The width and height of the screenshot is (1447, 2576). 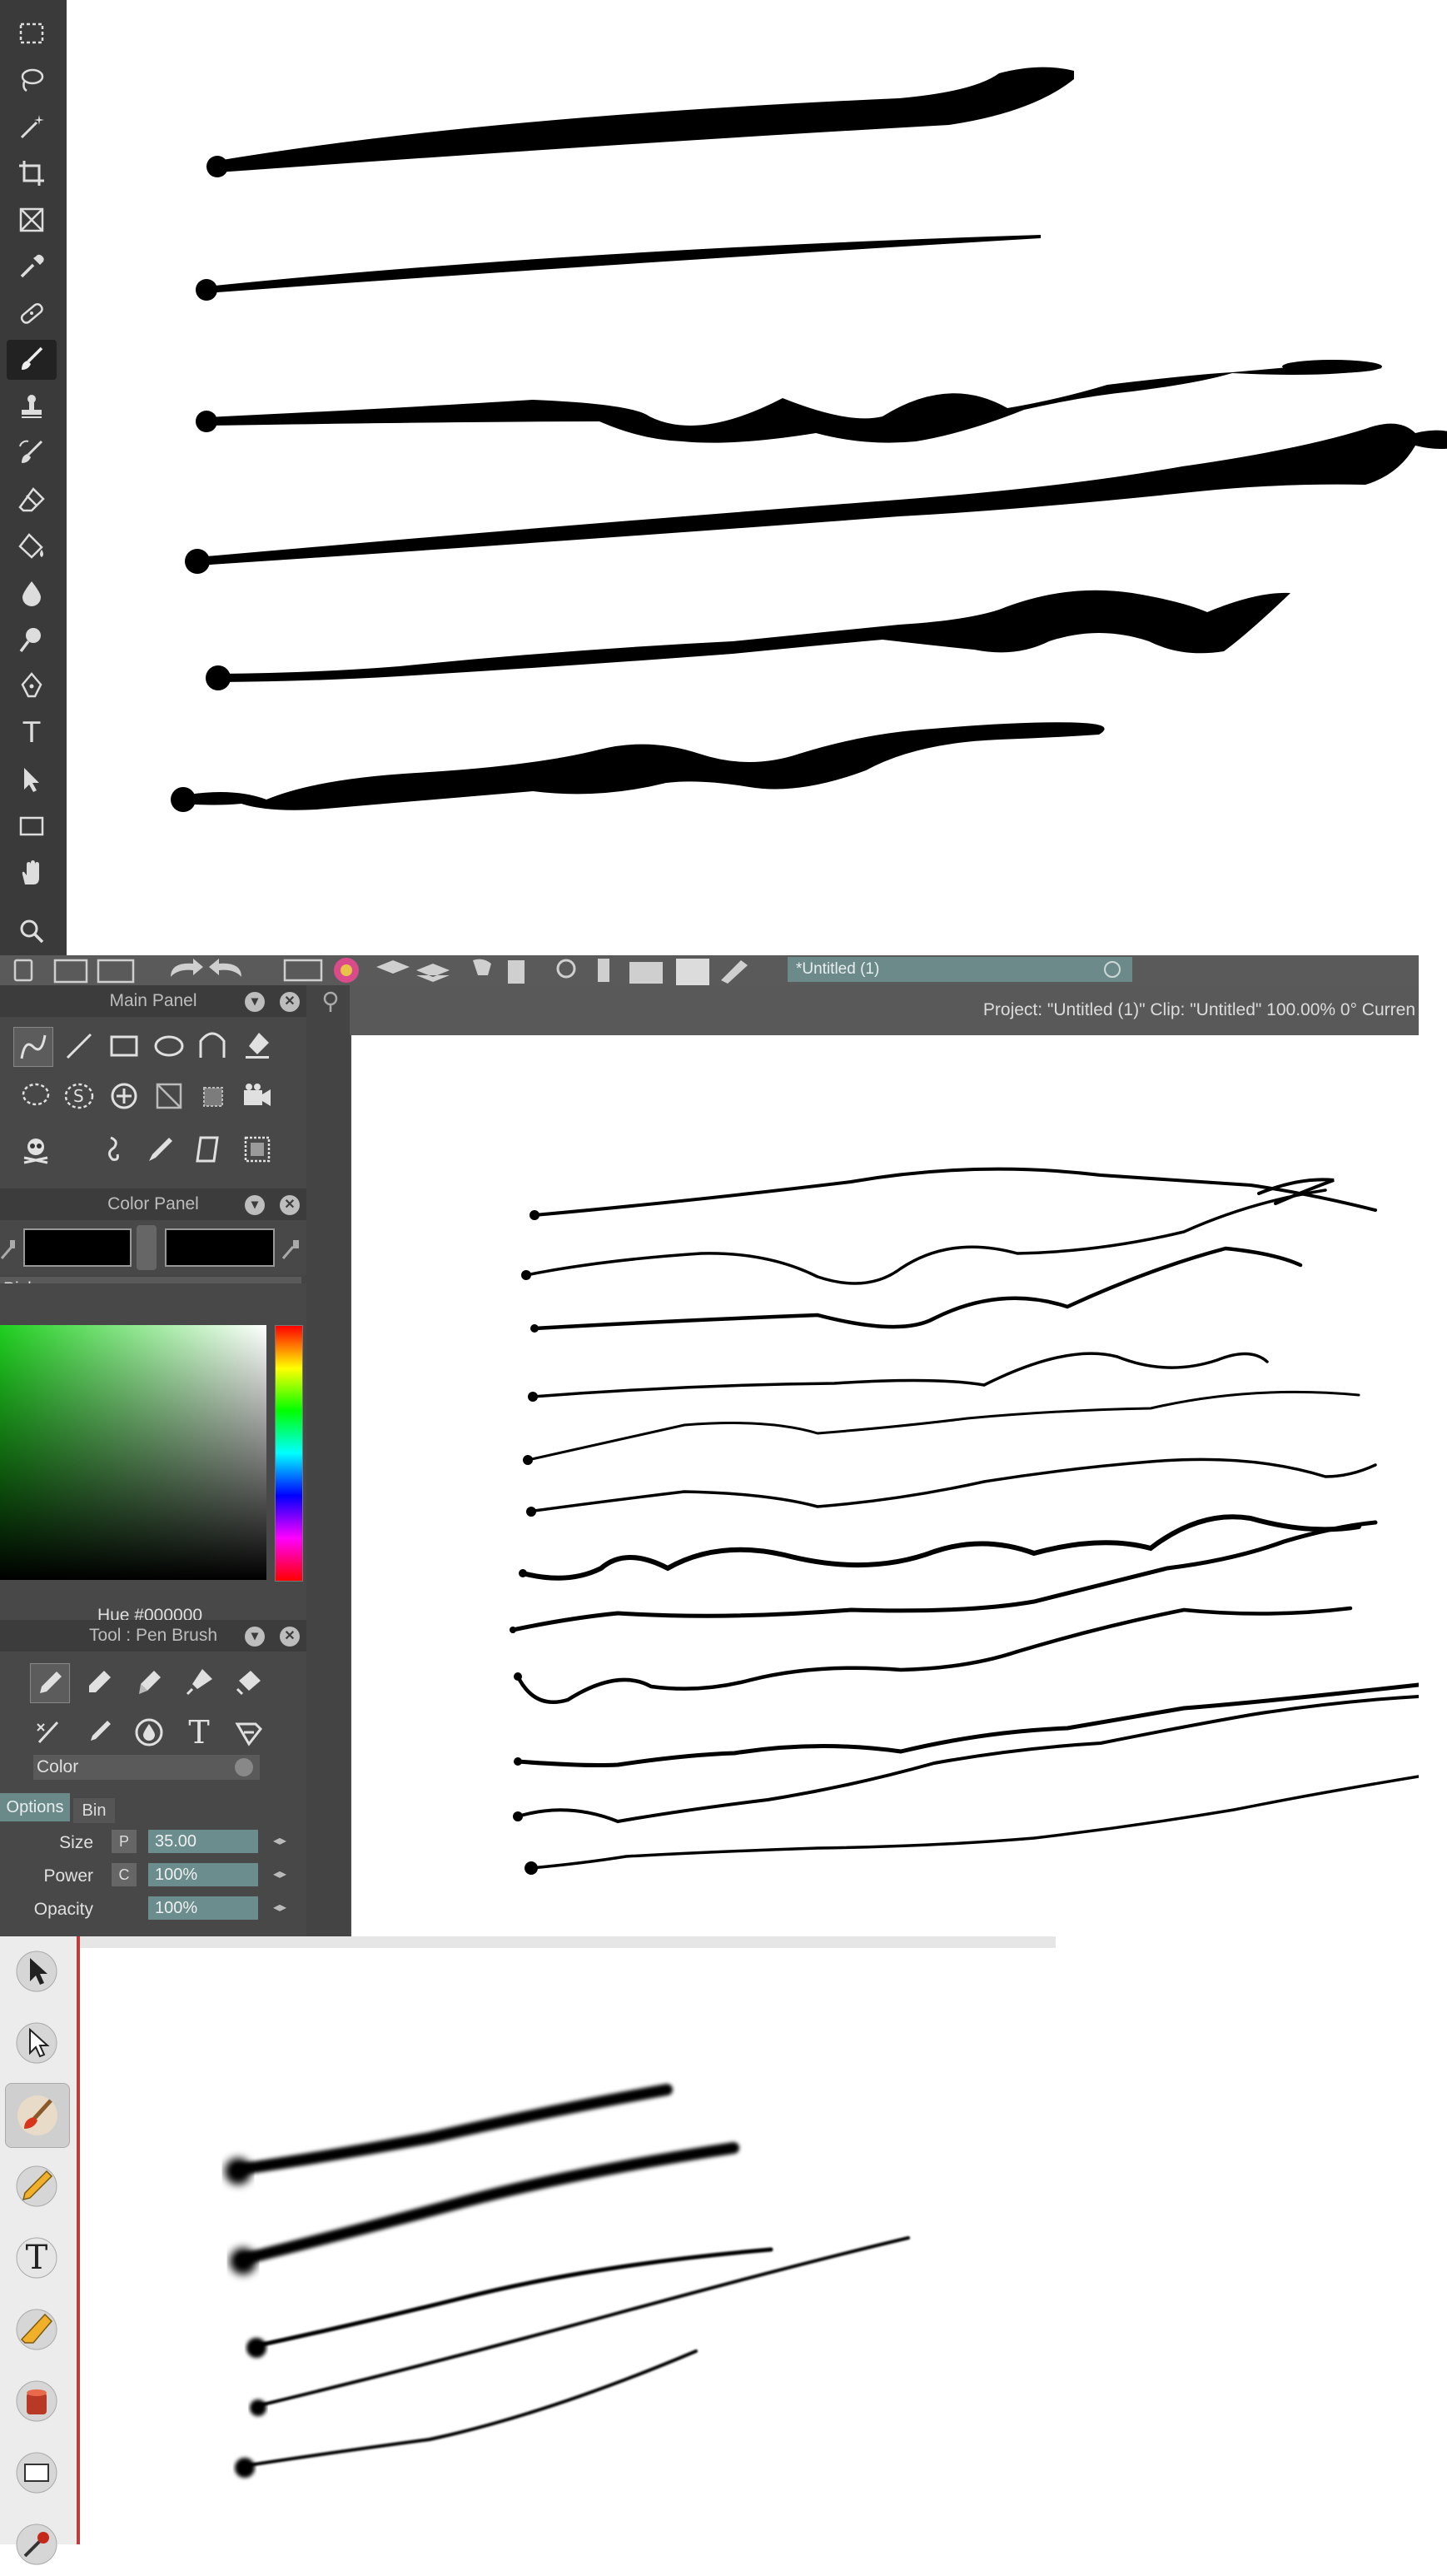 What do you see at coordinates (32, 826) in the screenshot?
I see `rectangle-shape-icon` at bounding box center [32, 826].